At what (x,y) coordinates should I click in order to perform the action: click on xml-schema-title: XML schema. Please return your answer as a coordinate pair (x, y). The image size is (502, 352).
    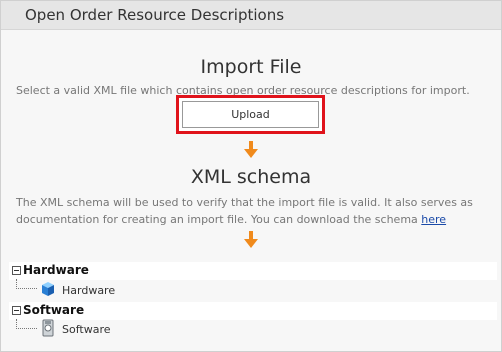
    Looking at the image, I should click on (251, 177).